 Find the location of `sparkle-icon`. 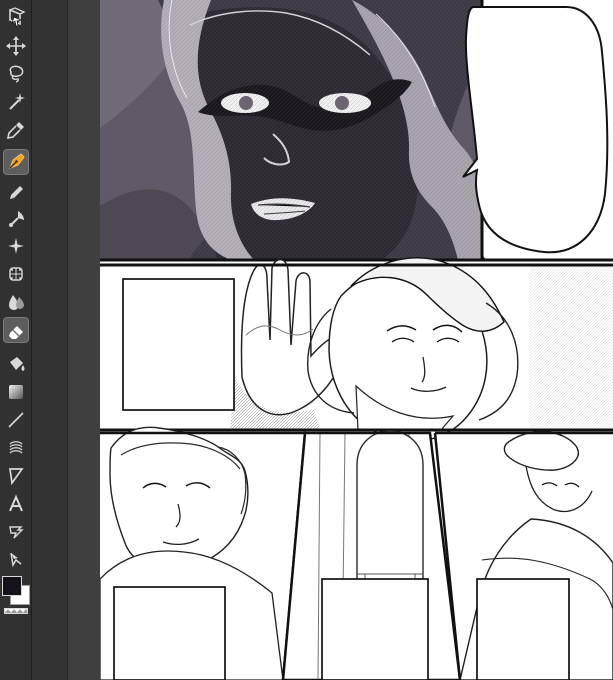

sparkle-icon is located at coordinates (16, 246).